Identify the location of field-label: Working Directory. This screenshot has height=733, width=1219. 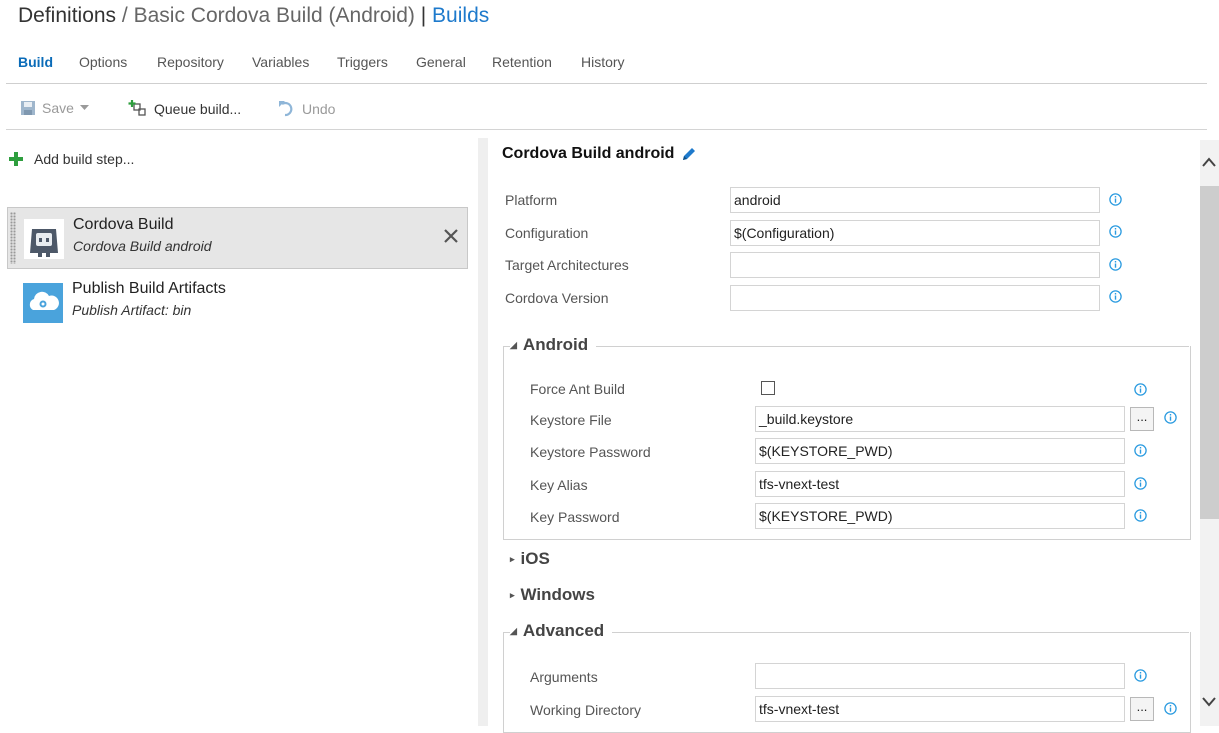
(585, 710).